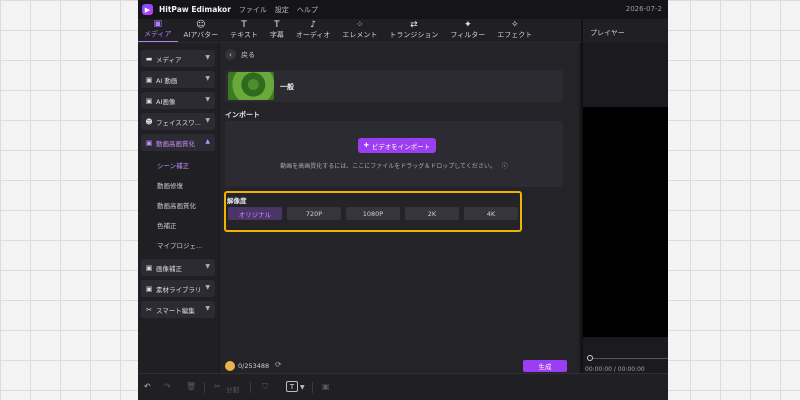  Describe the element at coordinates (307, 10) in the screenshot. I see `menu-help: ヘルプ` at that location.